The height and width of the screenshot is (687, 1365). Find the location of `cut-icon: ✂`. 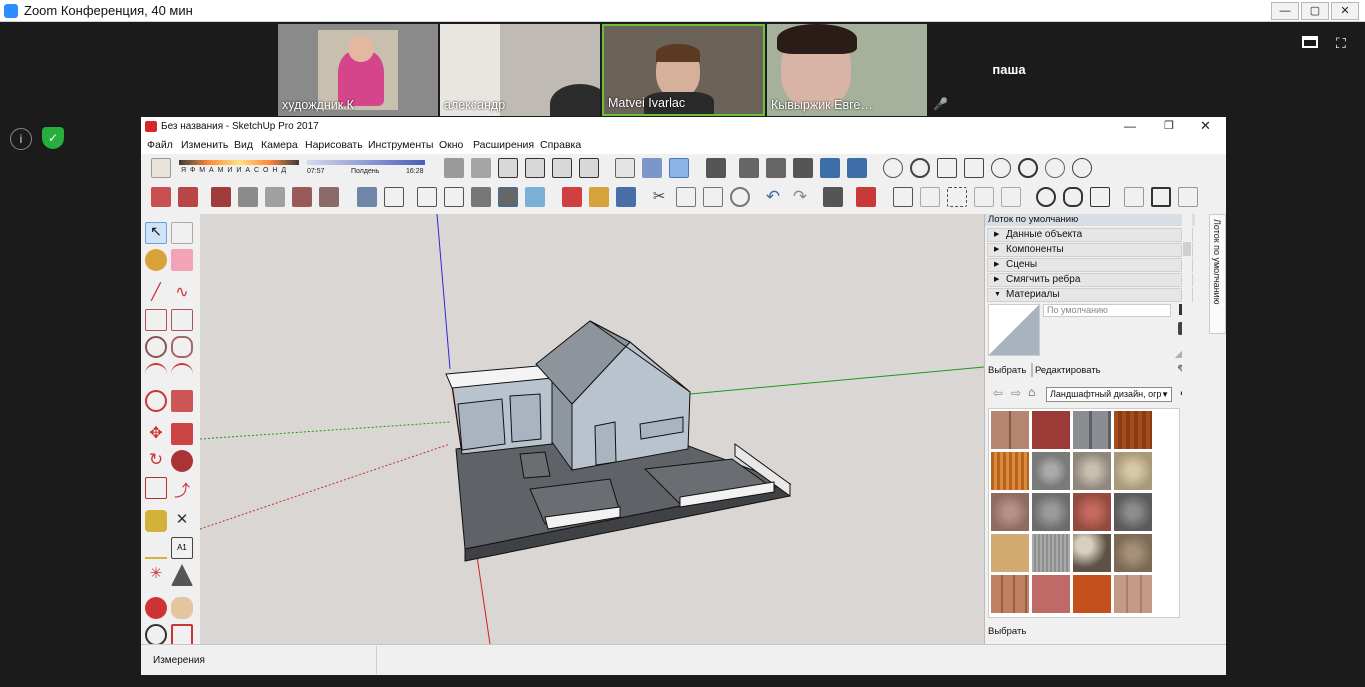

cut-icon: ✂ is located at coordinates (659, 197).